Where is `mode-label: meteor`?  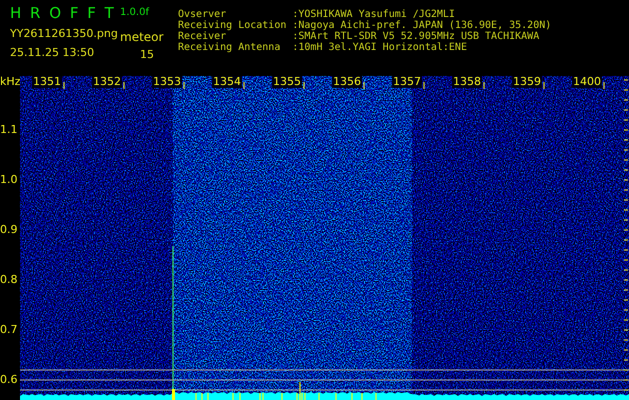 mode-label: meteor is located at coordinates (142, 36).